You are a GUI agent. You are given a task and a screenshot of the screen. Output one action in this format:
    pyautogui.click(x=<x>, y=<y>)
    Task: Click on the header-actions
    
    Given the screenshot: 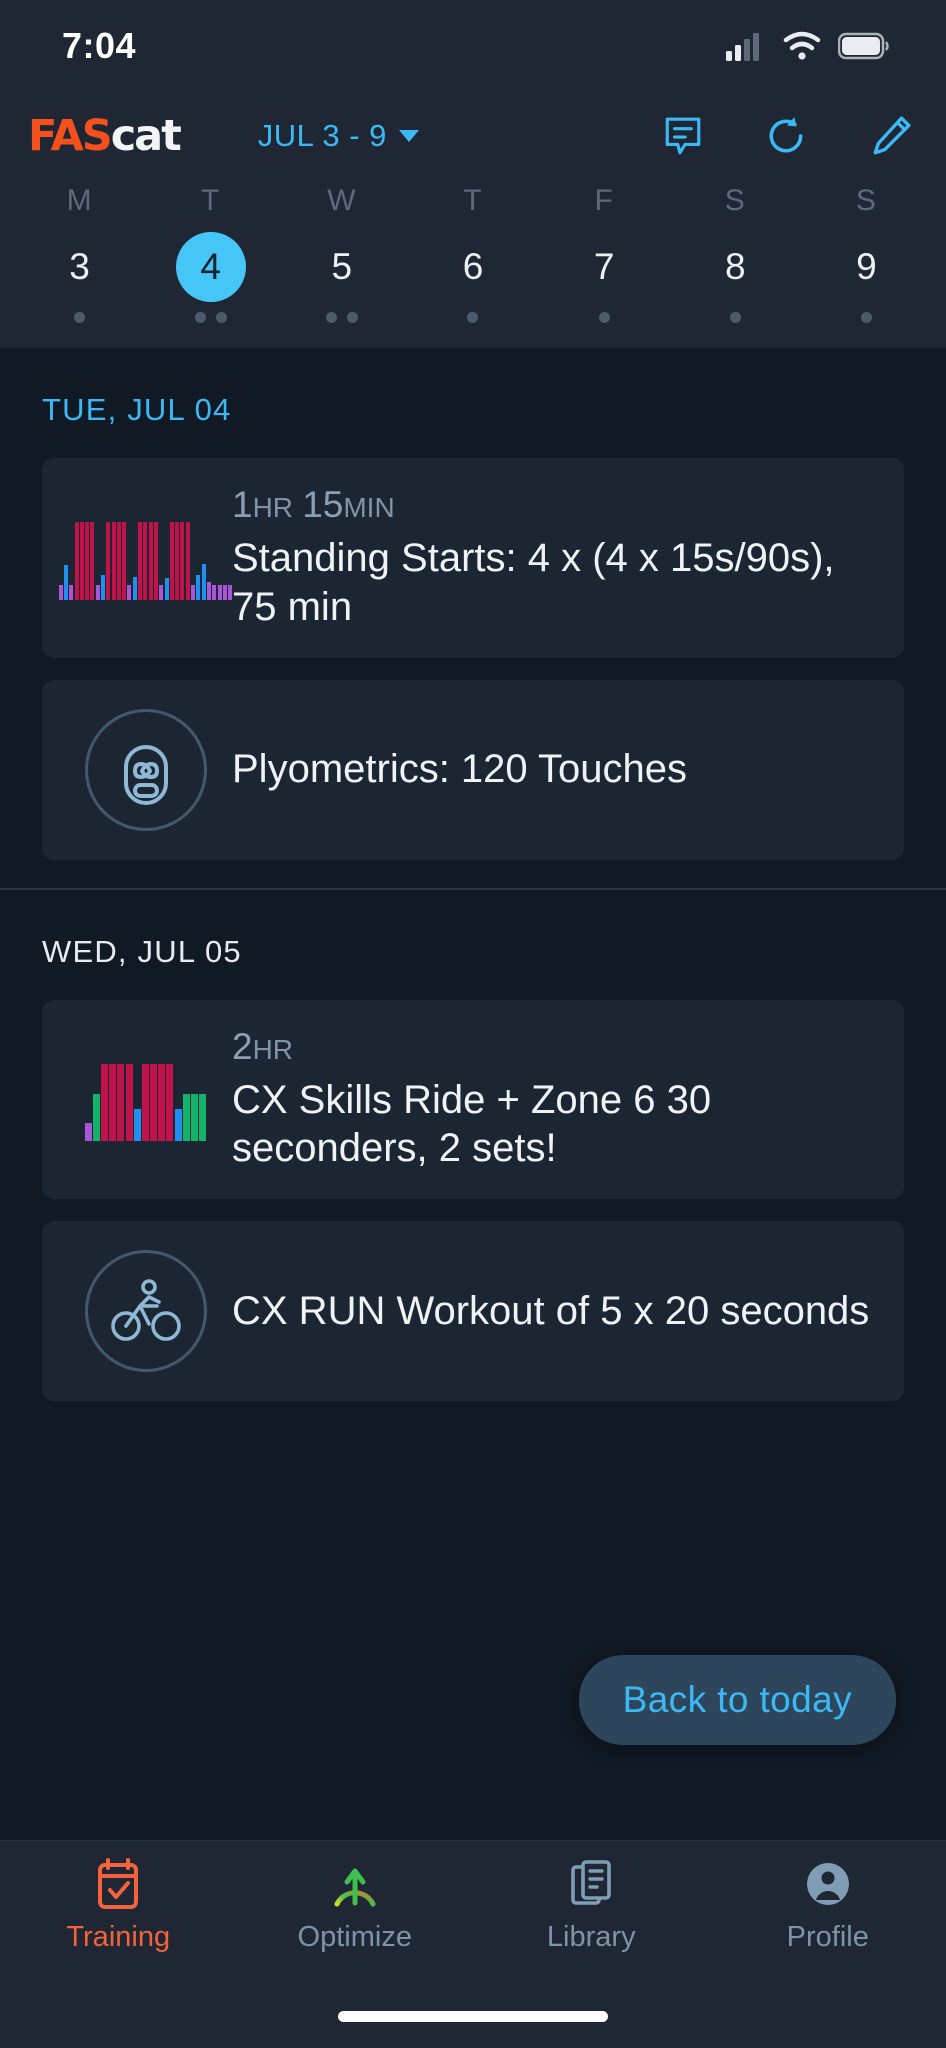 What is the action you would take?
    pyautogui.click(x=787, y=136)
    